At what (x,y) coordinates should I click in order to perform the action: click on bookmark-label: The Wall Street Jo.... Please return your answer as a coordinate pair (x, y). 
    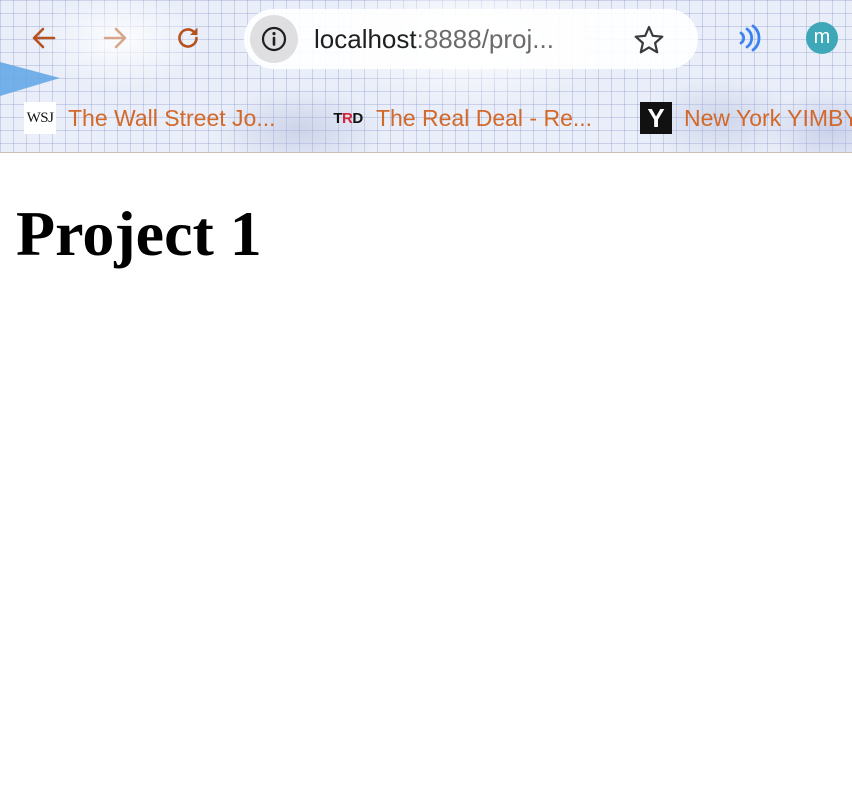
    Looking at the image, I should click on (172, 117).